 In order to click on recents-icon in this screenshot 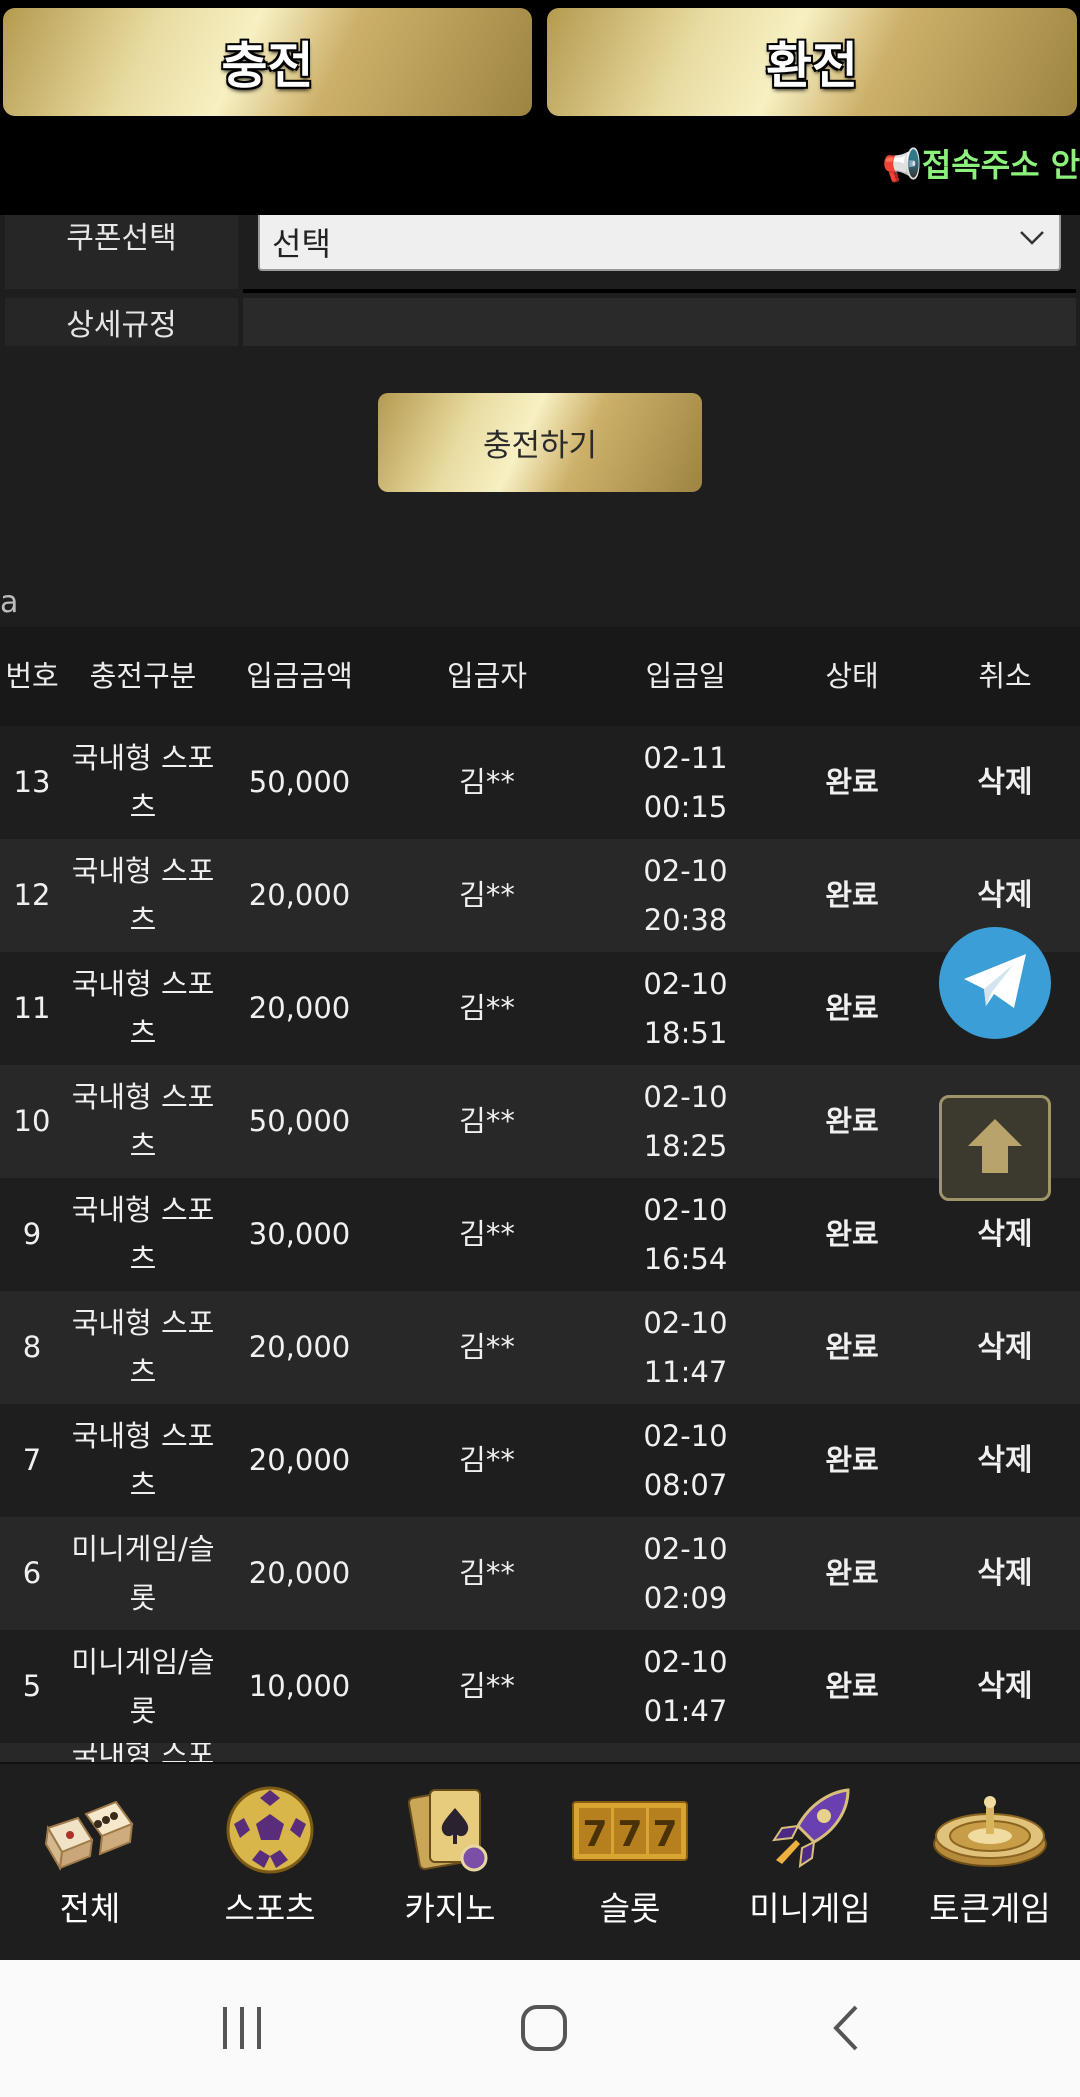, I will do `click(242, 2030)`.